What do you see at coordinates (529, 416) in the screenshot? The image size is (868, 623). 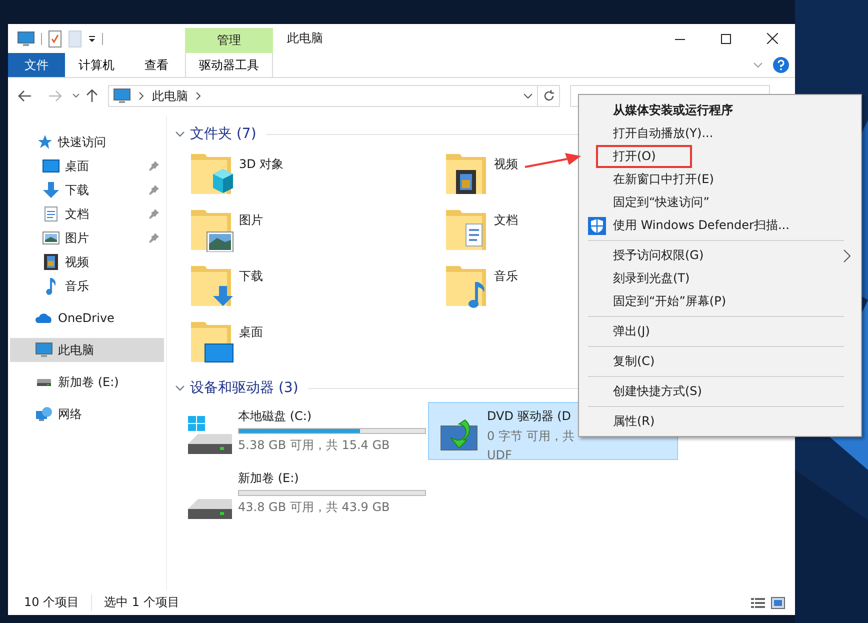 I see `drive-name: DVD 驱动器 (D` at bounding box center [529, 416].